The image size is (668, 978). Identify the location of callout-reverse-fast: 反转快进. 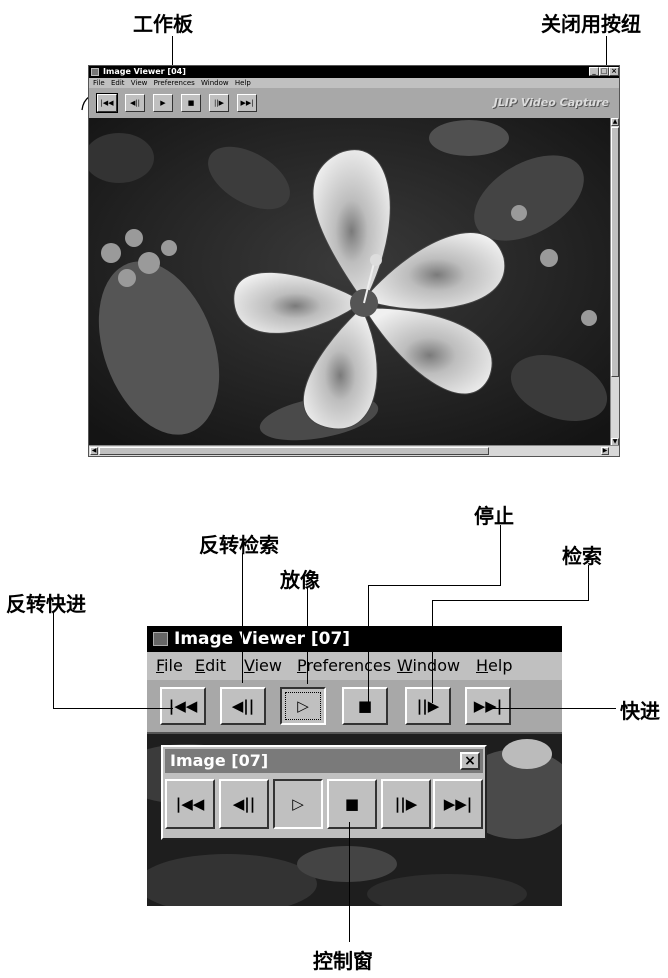
(46, 604).